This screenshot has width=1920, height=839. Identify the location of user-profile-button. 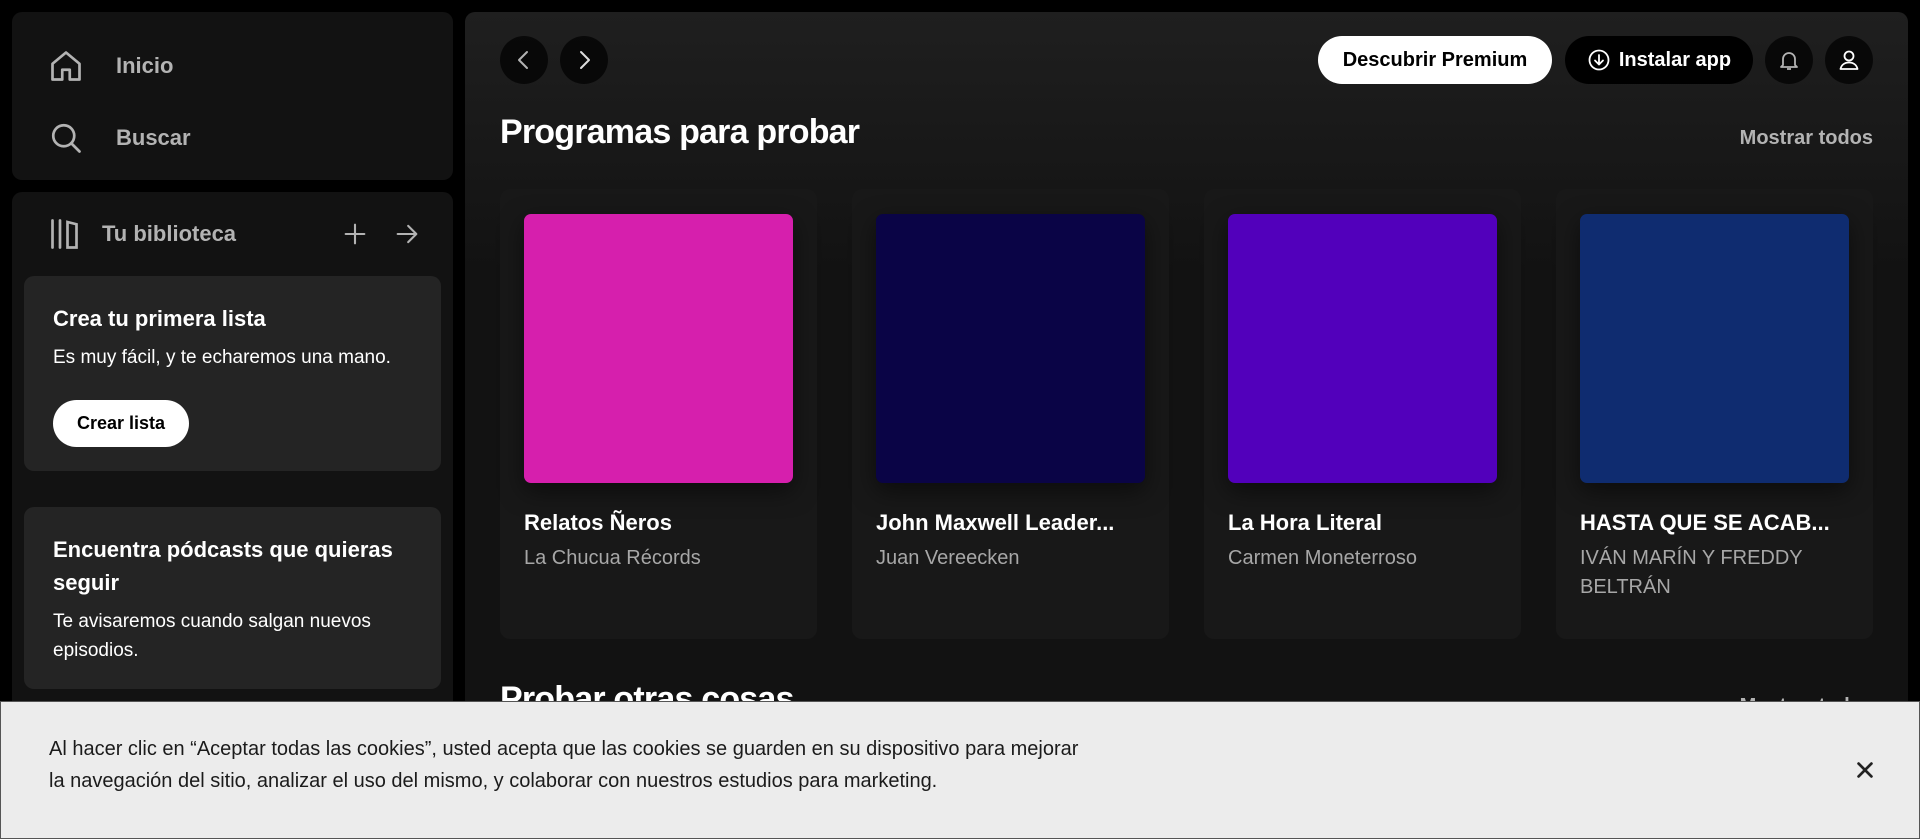
(1849, 60).